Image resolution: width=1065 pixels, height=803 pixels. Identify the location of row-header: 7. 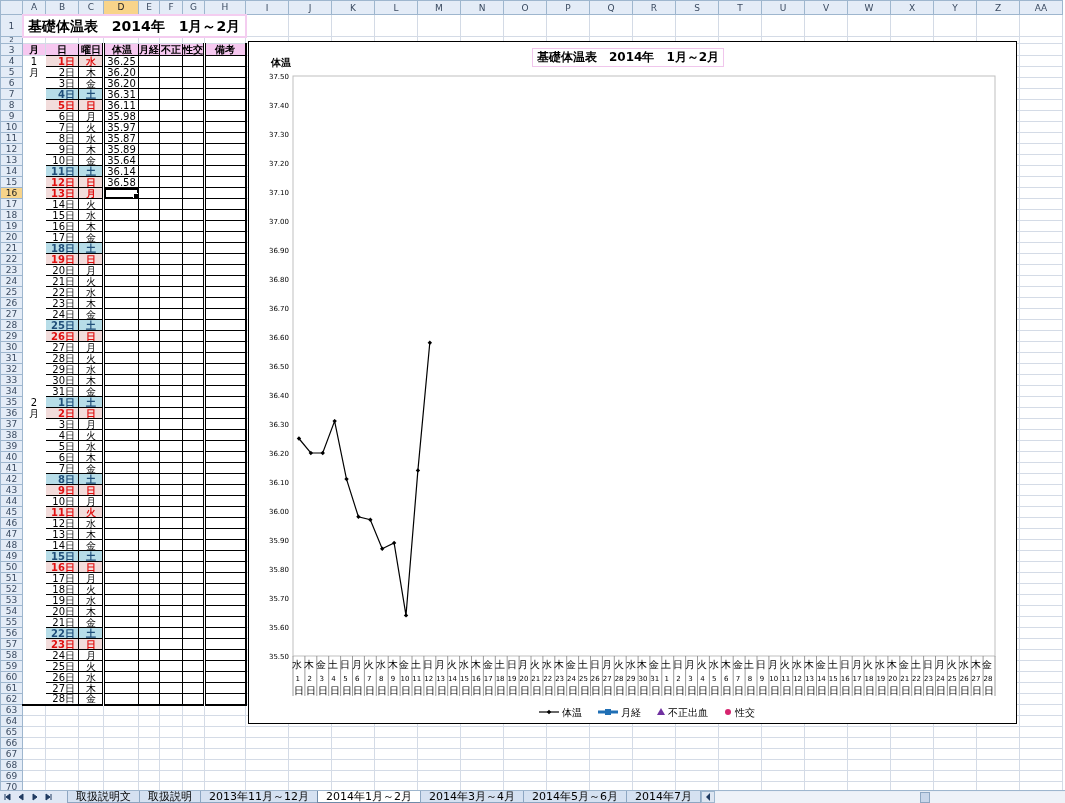
(11, 94).